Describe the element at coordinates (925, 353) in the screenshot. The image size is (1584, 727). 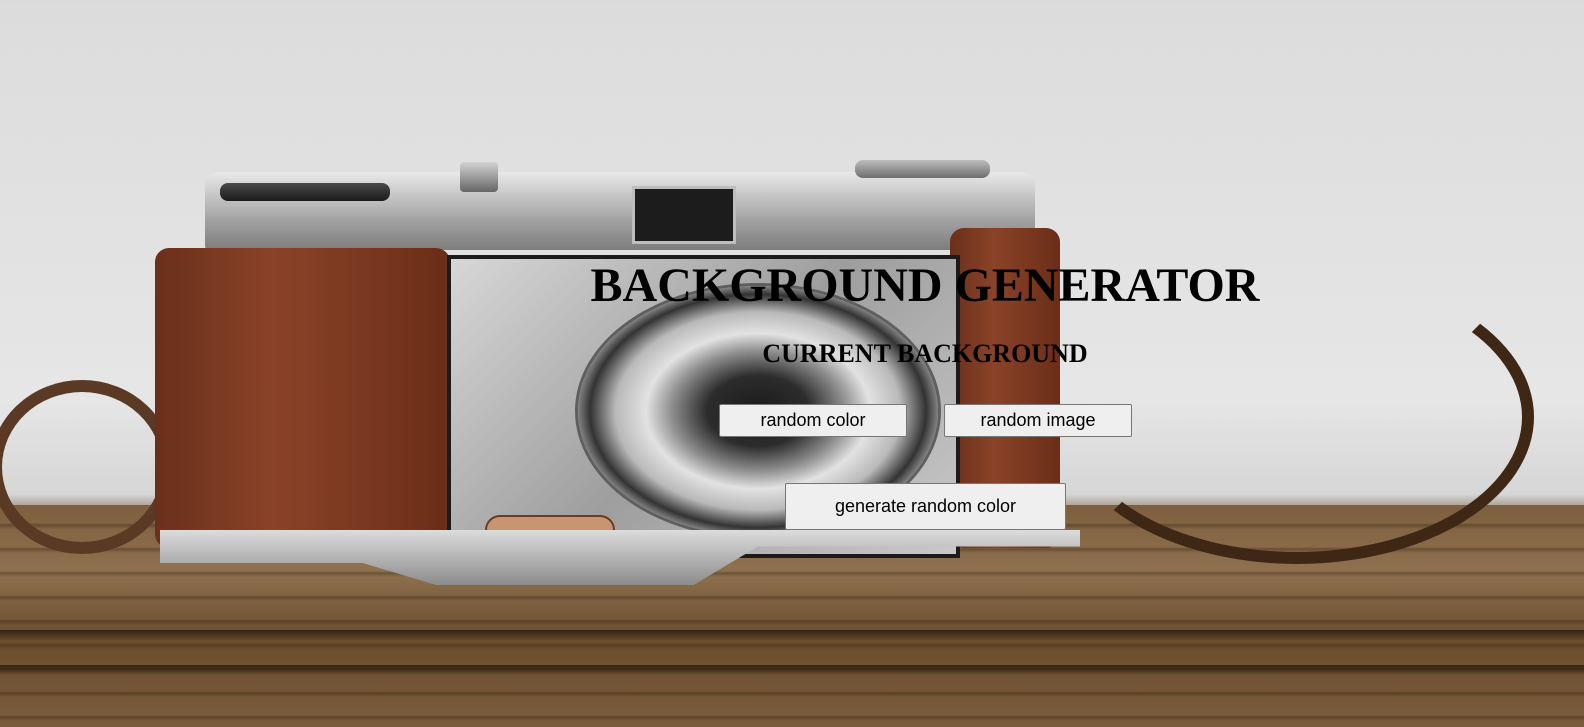
I see `current-background-label: CURRENT BACKGROUND` at that location.